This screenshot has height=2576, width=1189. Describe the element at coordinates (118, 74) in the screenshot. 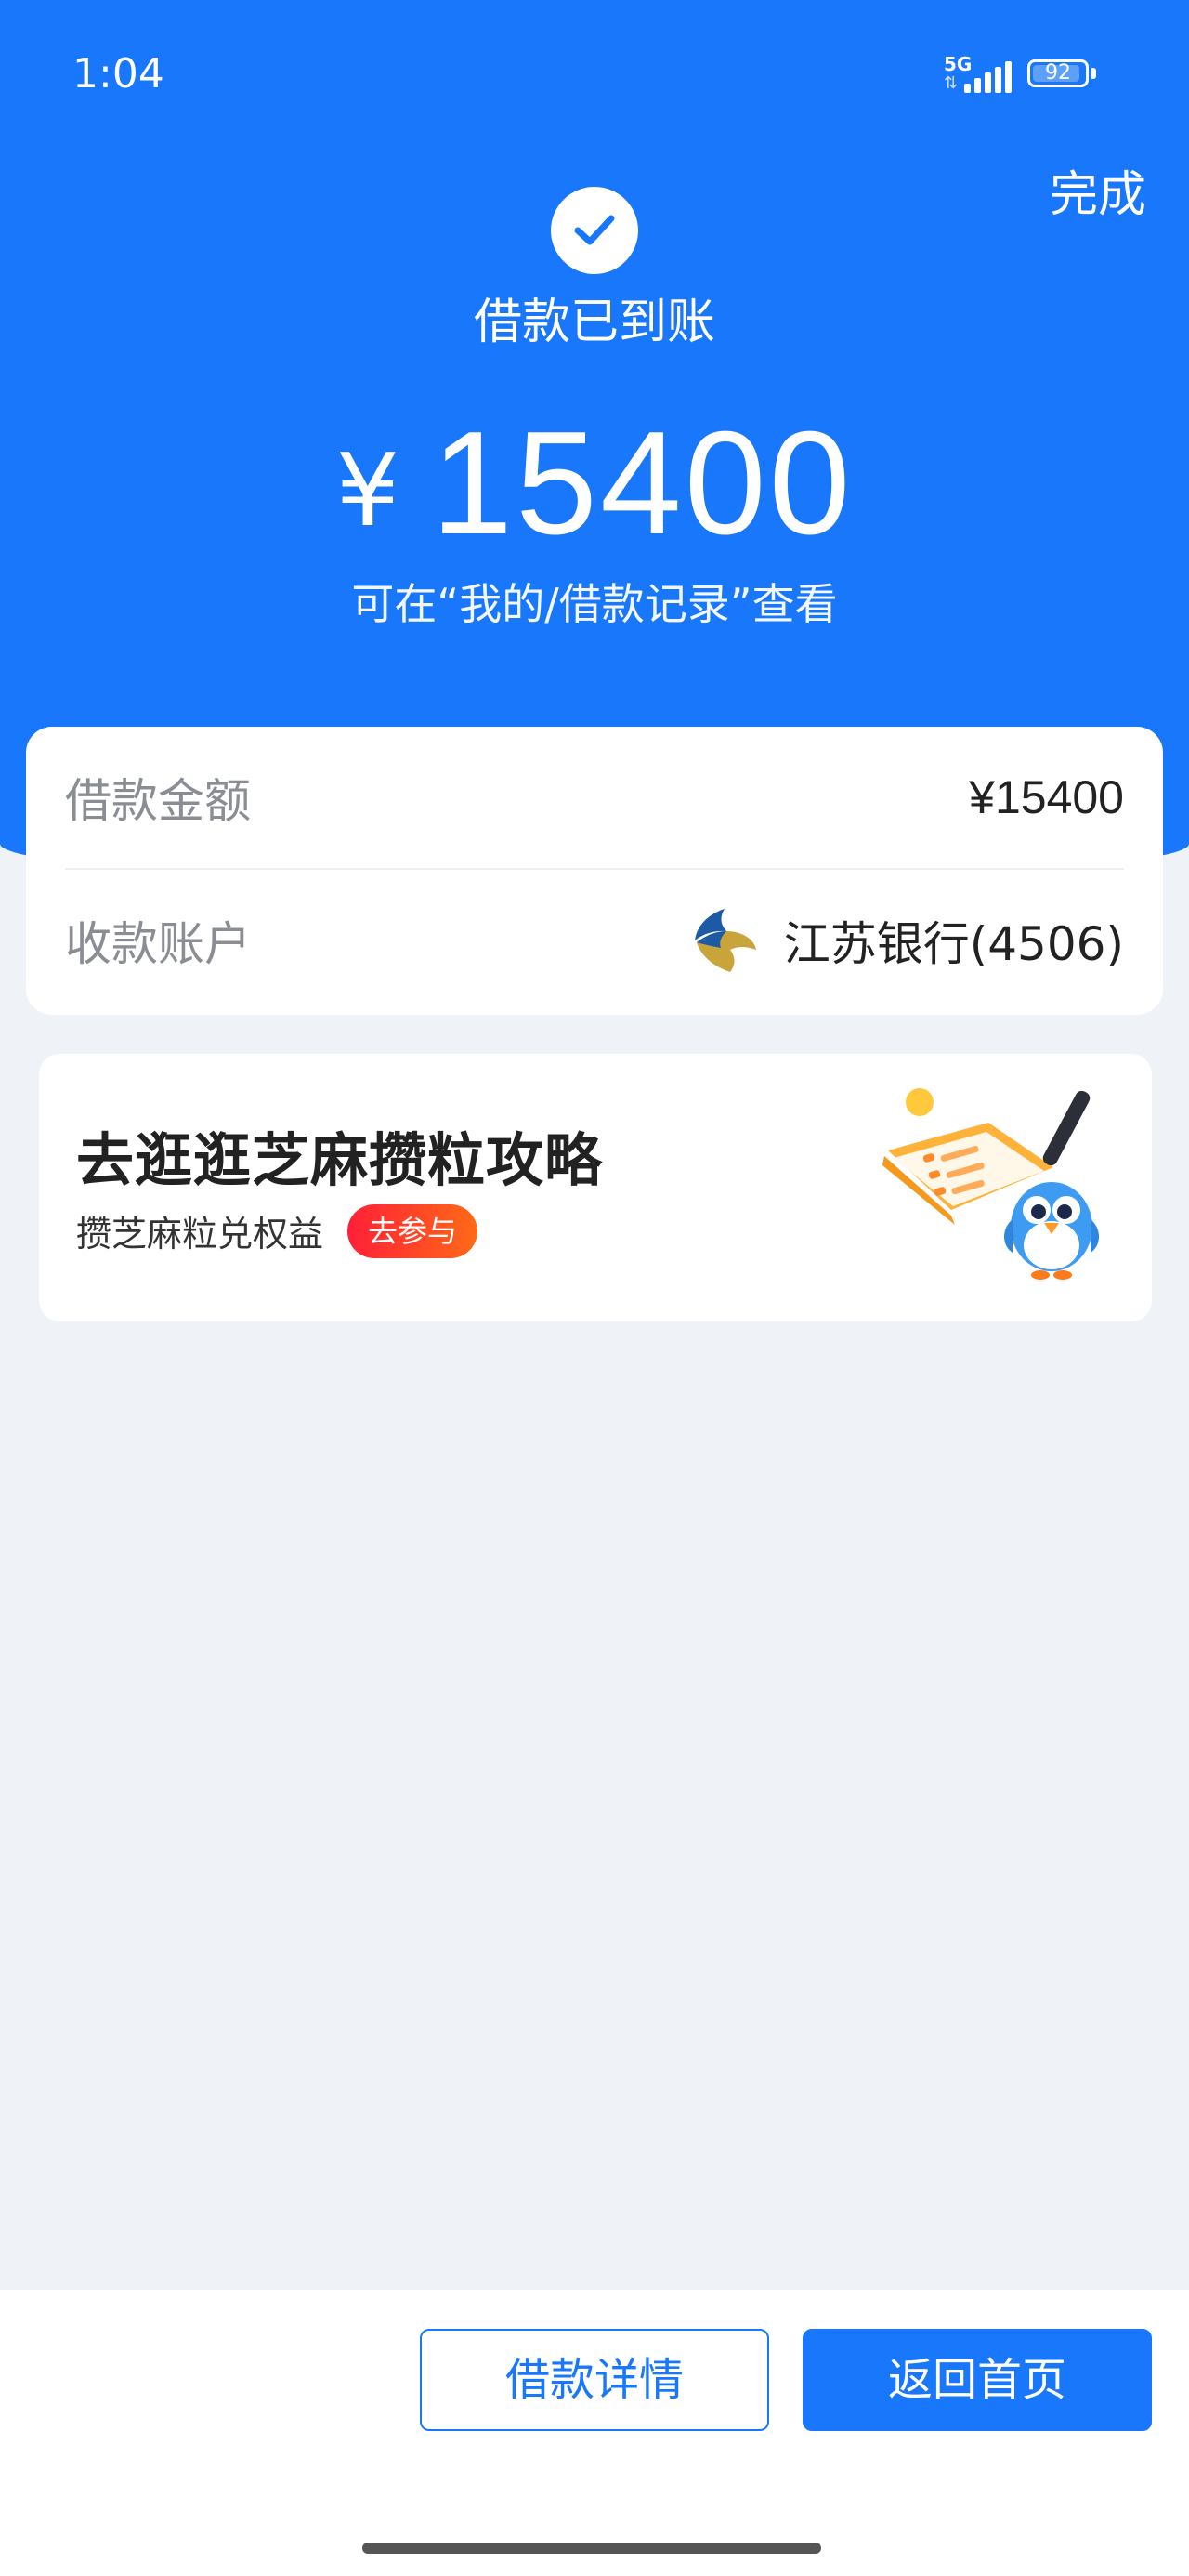

I see `status-time: 1:04` at that location.